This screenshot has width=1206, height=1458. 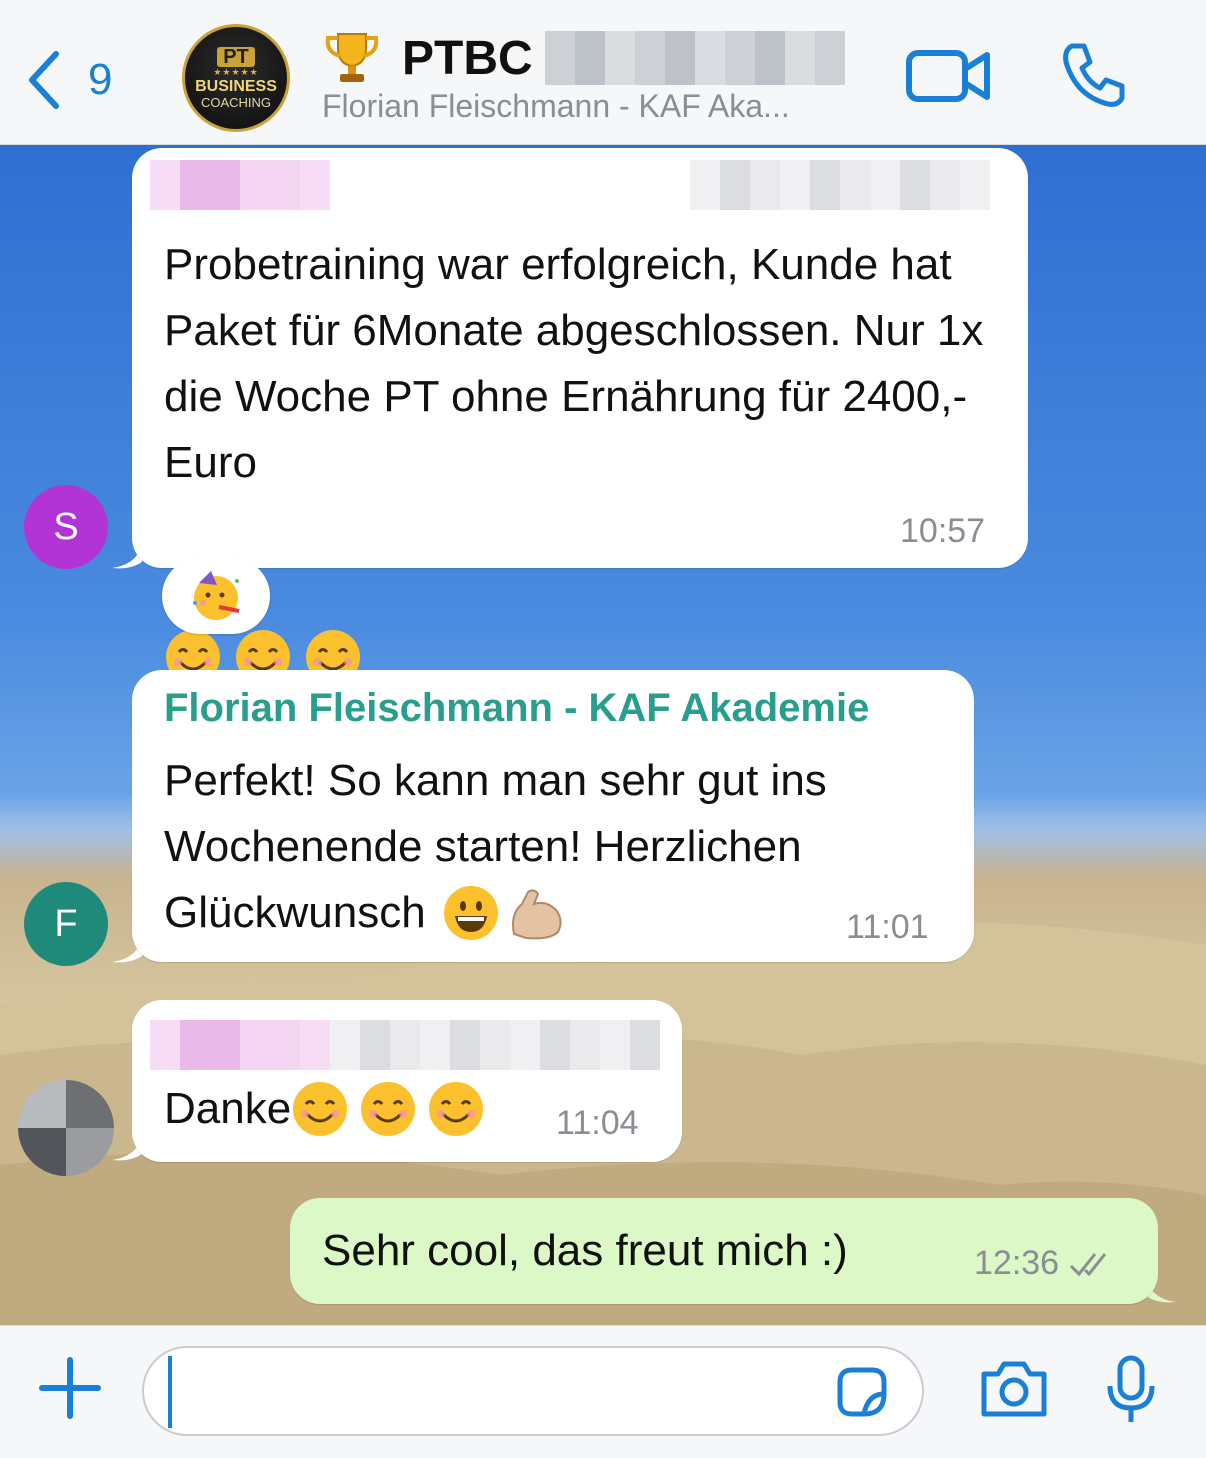 I want to click on message-input, so click(x=533, y=1391).